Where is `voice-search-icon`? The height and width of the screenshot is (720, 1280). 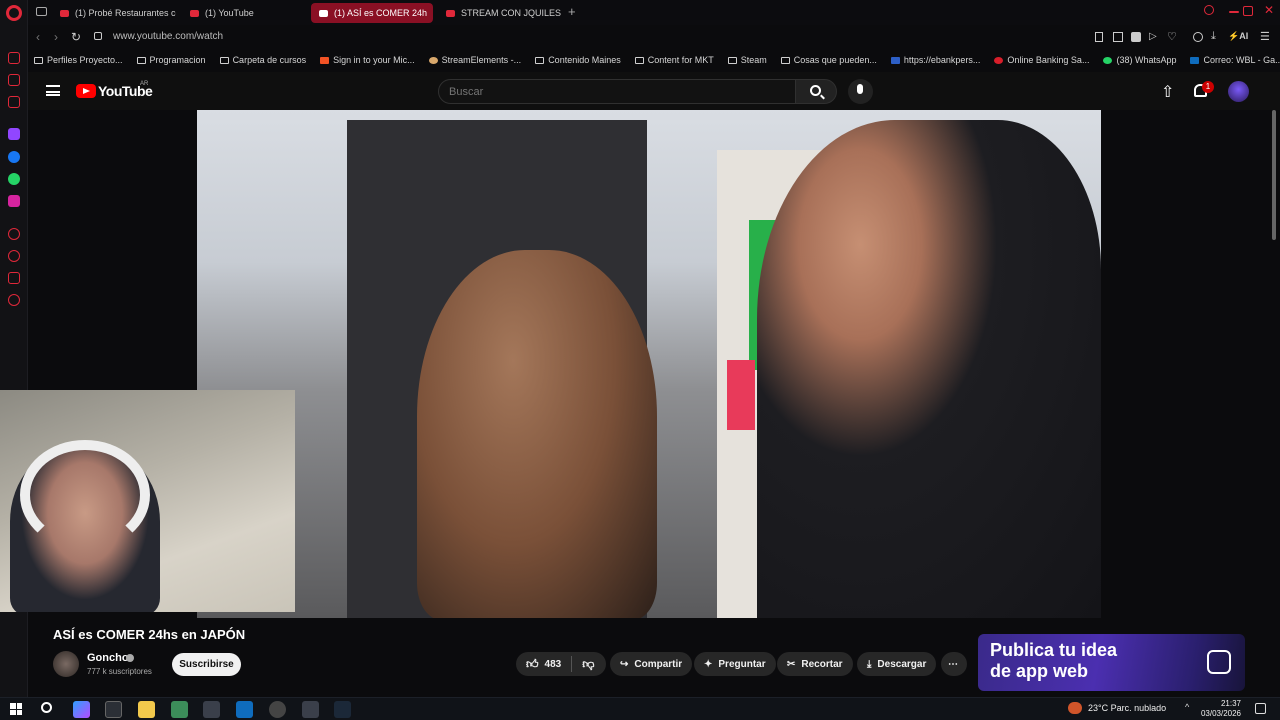
voice-search-icon is located at coordinates (860, 91).